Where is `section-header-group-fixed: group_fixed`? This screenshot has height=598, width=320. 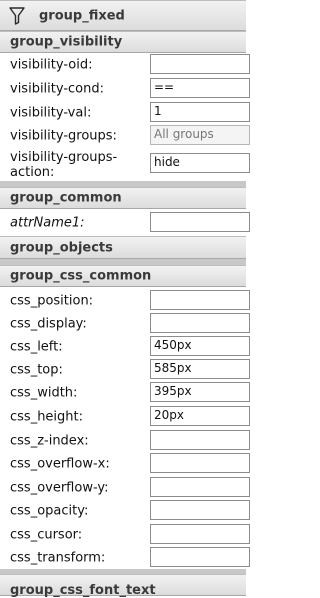
section-header-group-fixed: group_fixed is located at coordinates (123, 15).